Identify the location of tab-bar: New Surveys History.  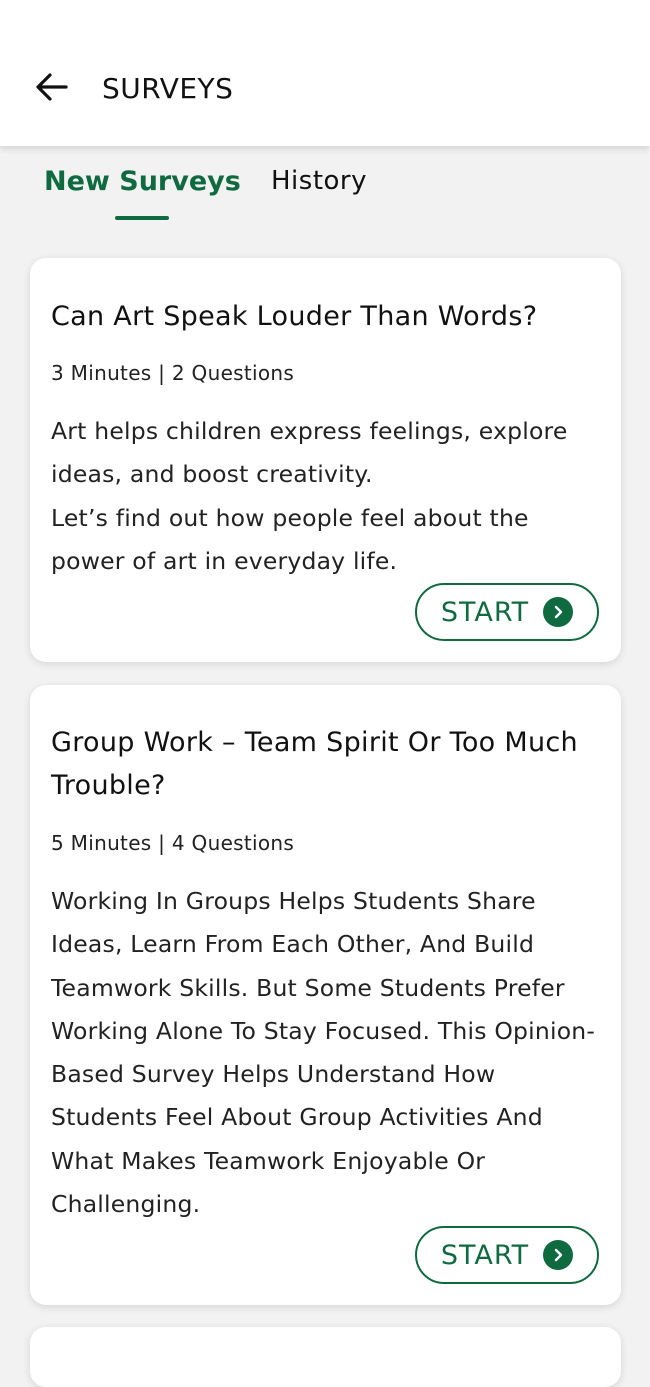
(325, 186).